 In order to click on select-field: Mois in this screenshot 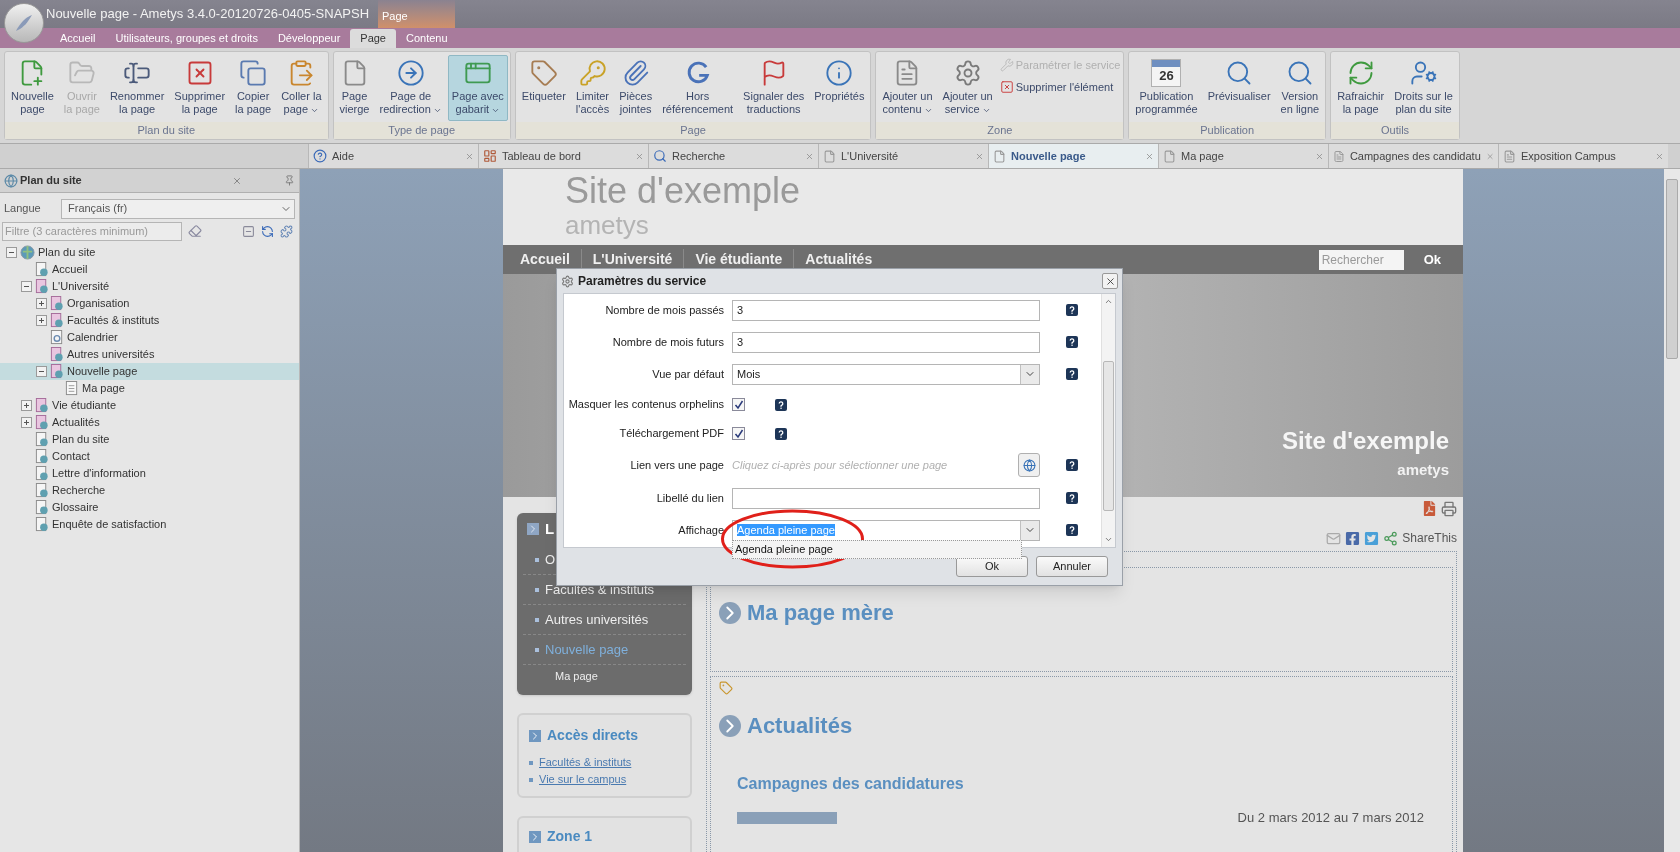, I will do `click(886, 374)`.